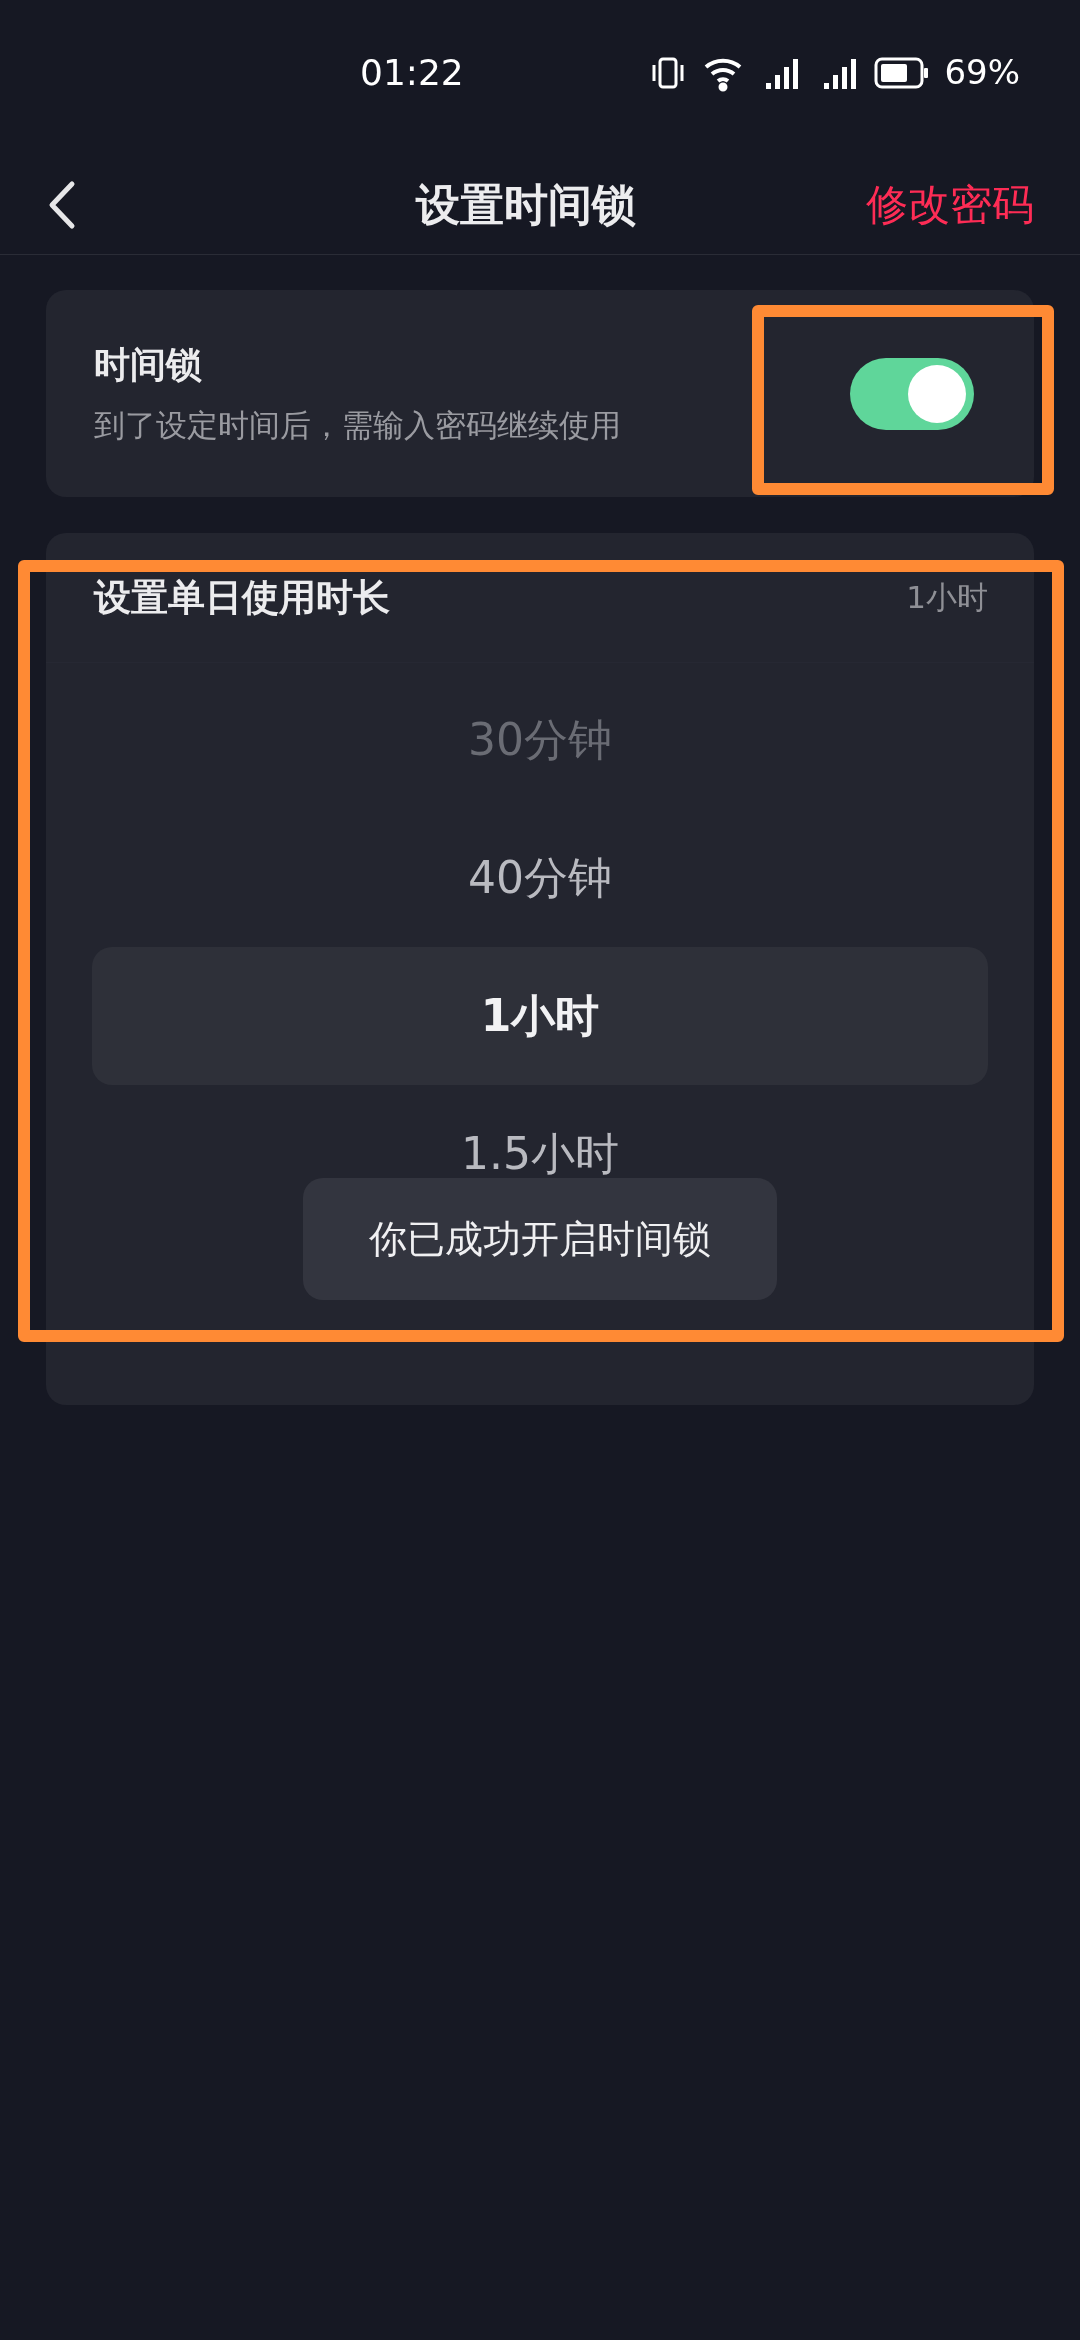 The height and width of the screenshot is (2340, 1080). What do you see at coordinates (412, 72) in the screenshot?
I see `status-time: 01:22` at bounding box center [412, 72].